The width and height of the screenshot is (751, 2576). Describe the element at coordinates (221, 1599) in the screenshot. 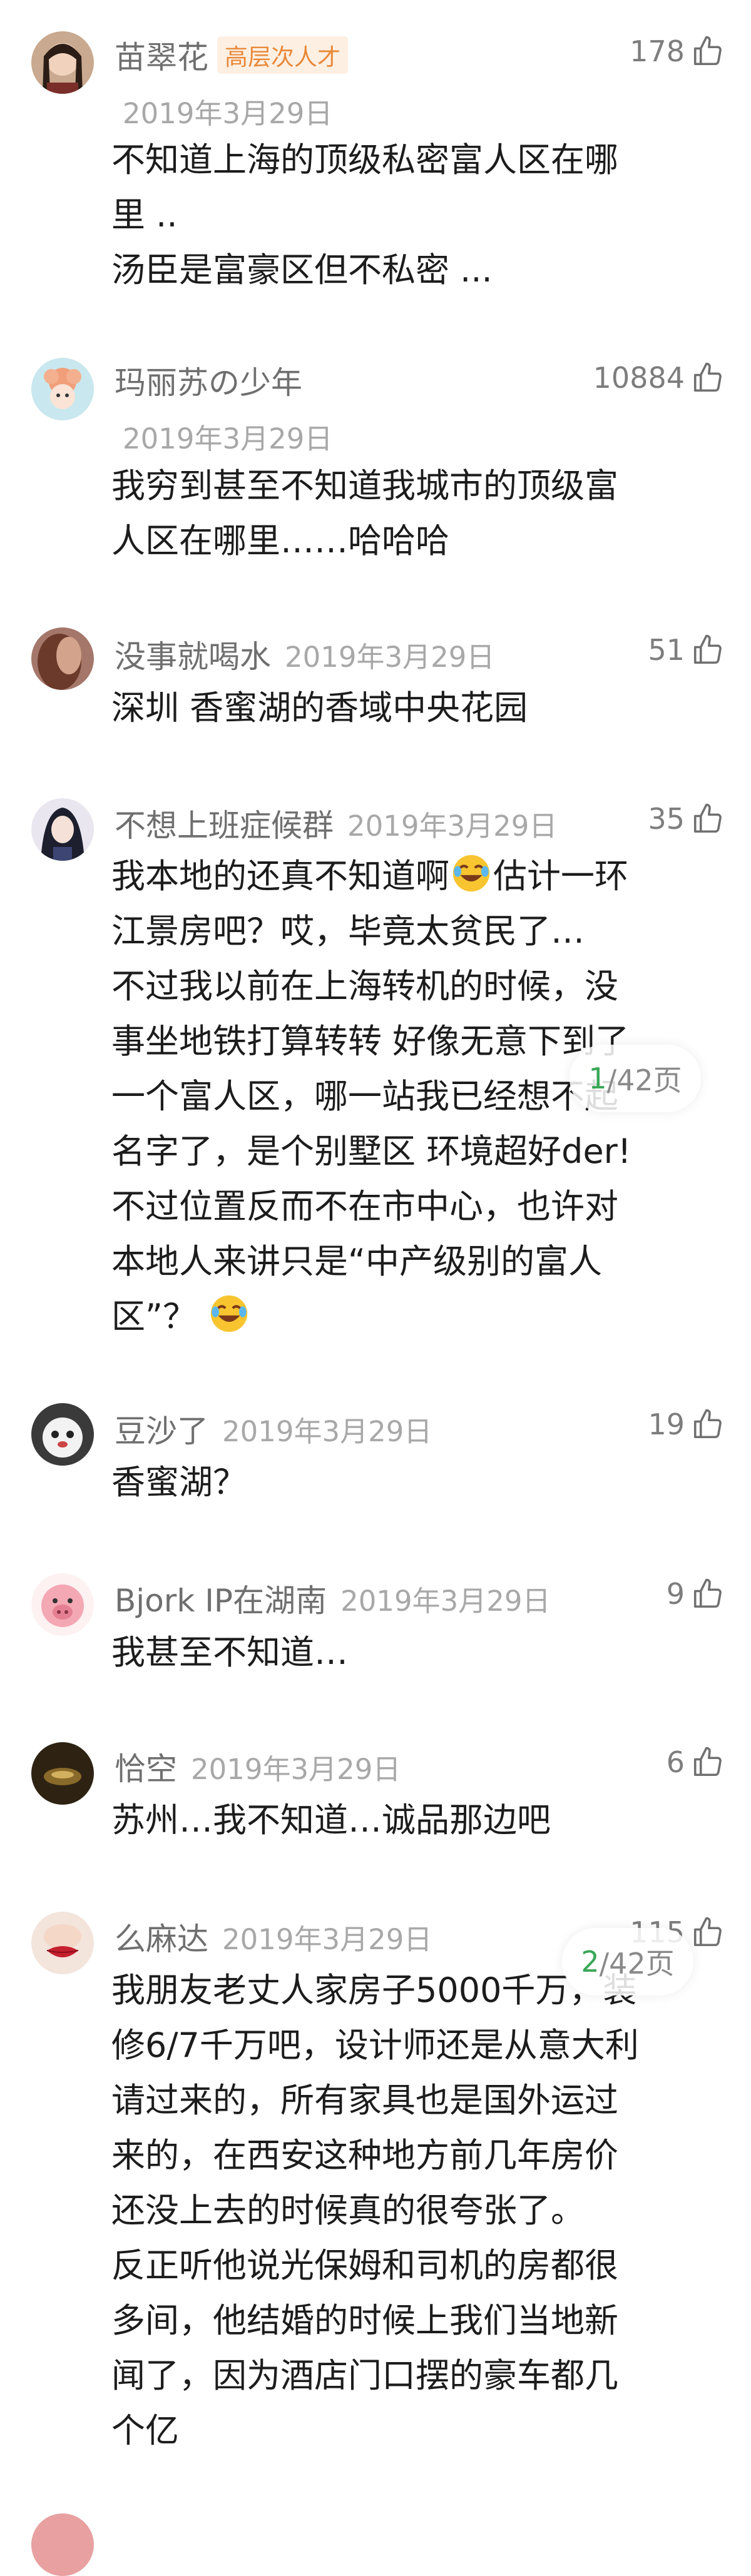

I see `username: Bjork IP在湖南` at that location.